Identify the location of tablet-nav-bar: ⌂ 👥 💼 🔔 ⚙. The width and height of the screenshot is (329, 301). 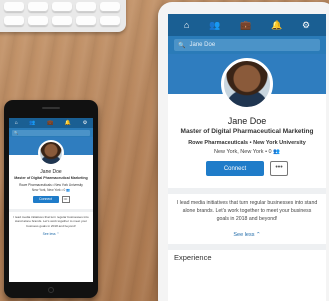
(247, 25).